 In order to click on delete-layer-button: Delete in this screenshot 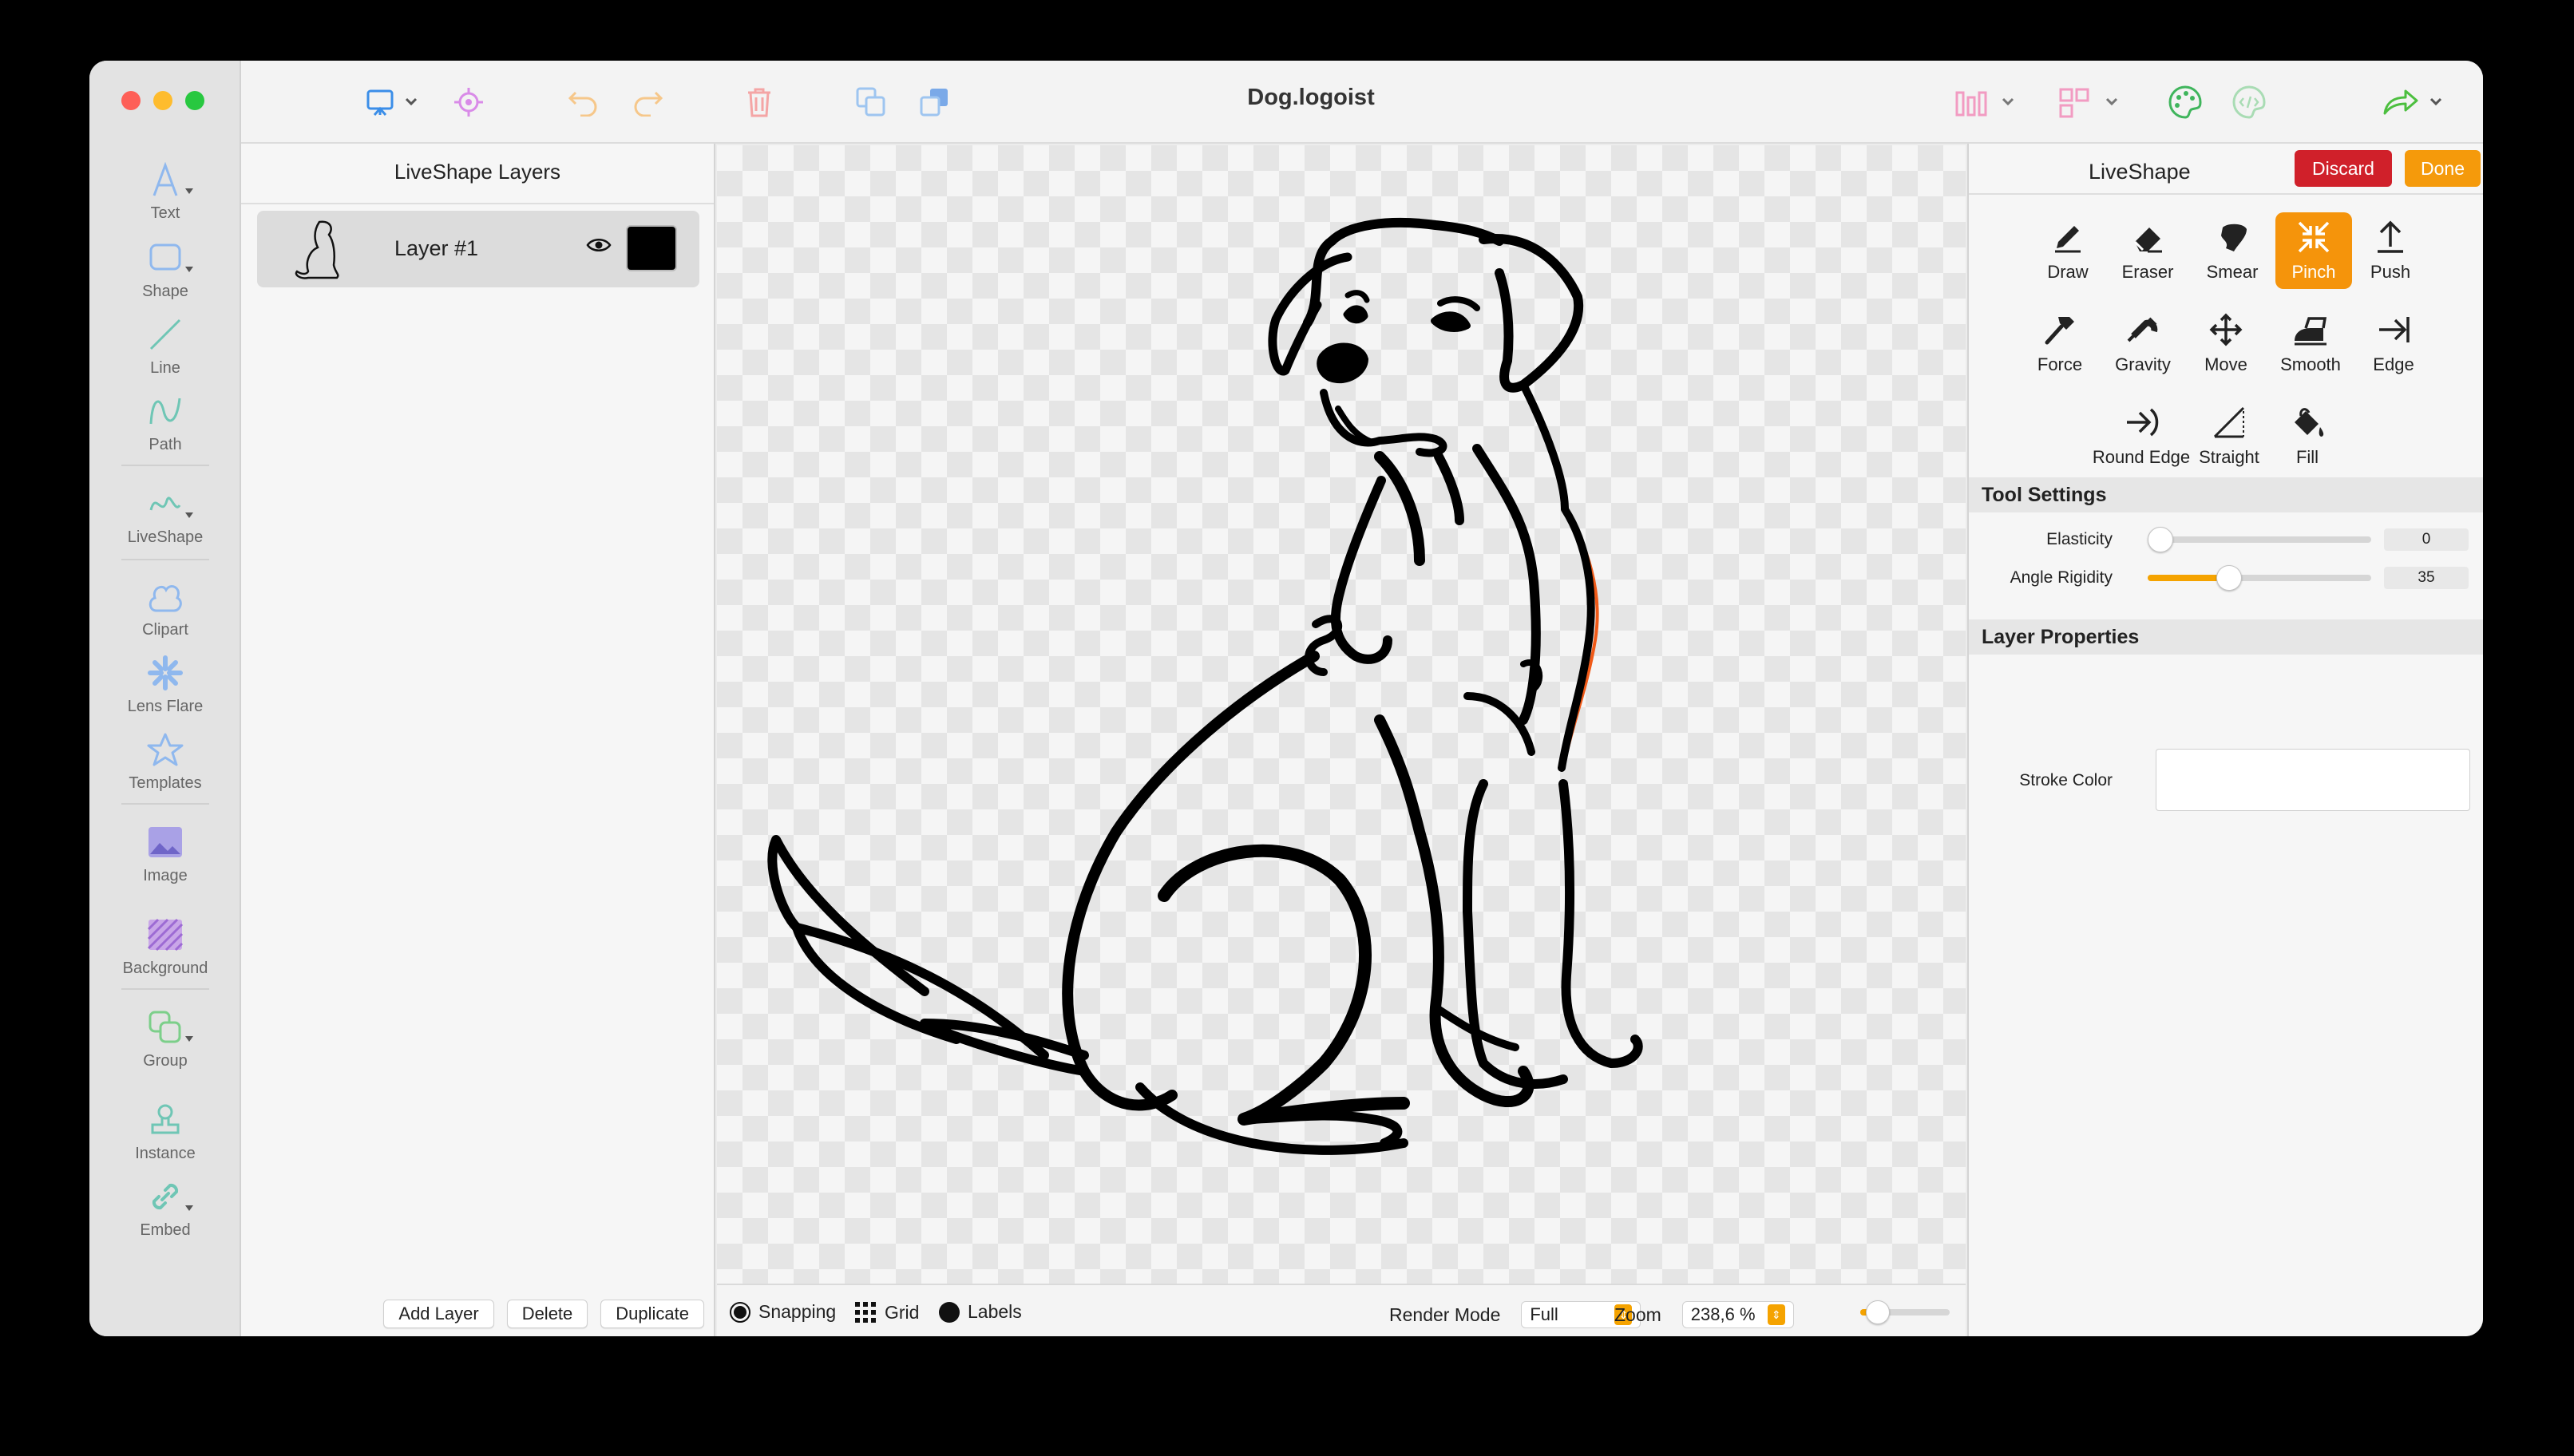, I will do `click(547, 1314)`.